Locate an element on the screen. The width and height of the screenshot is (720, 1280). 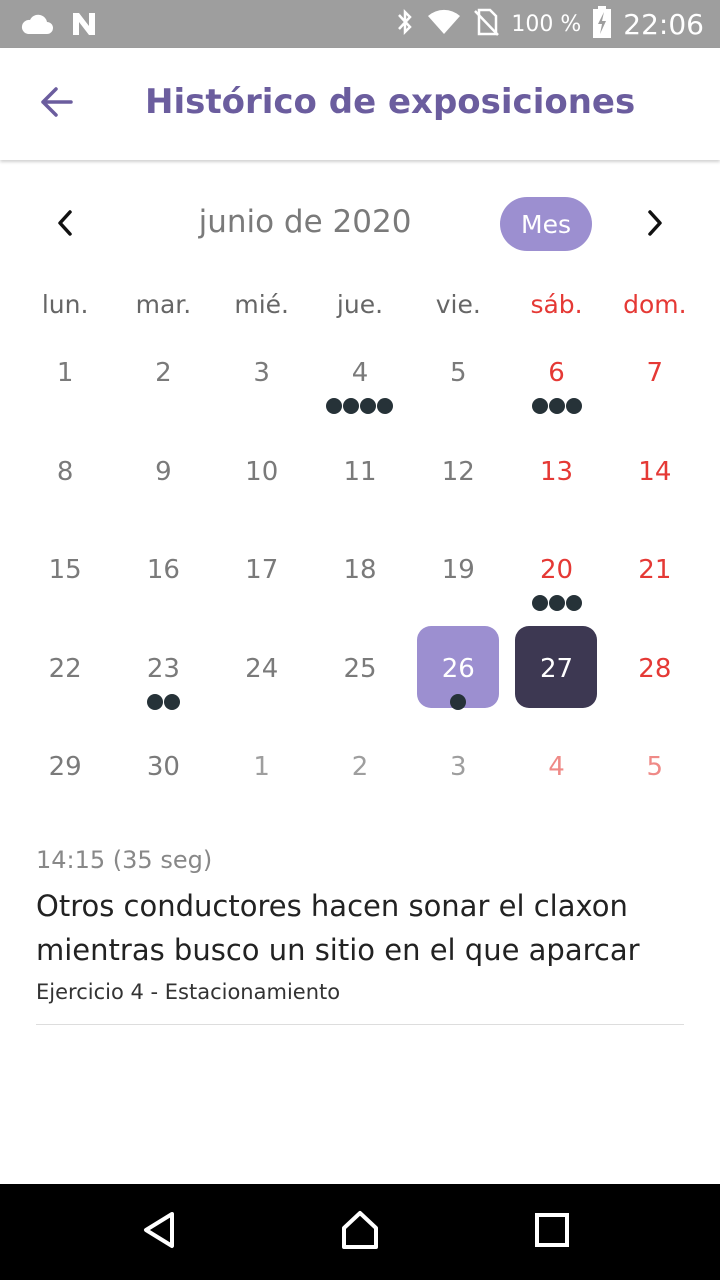
weekday-label: mié. is located at coordinates (262, 304).